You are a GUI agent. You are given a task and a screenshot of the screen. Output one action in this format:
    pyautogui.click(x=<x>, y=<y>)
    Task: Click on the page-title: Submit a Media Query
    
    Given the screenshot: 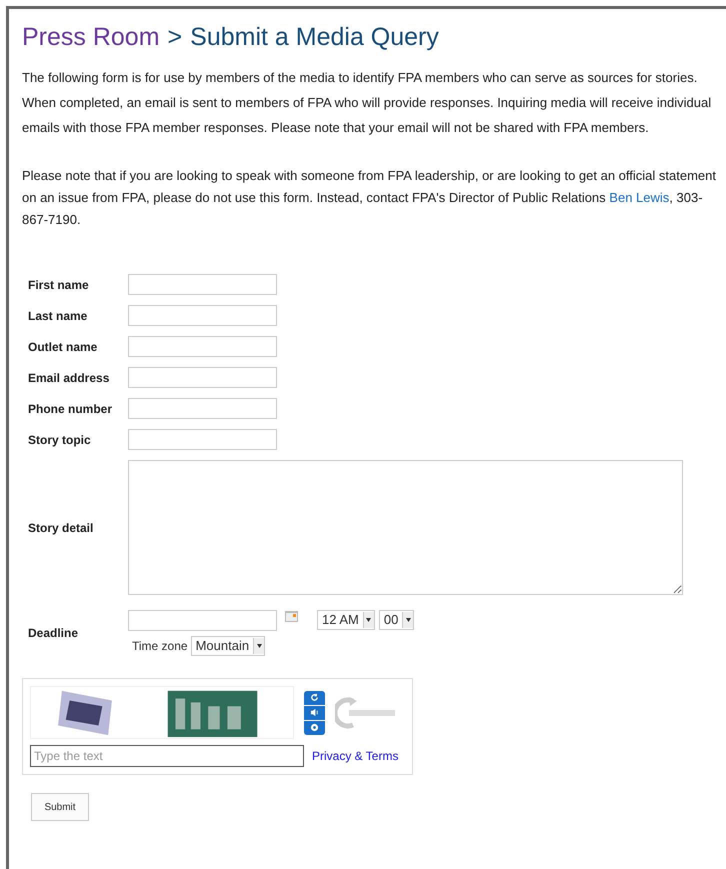 What is the action you would take?
    pyautogui.click(x=314, y=37)
    